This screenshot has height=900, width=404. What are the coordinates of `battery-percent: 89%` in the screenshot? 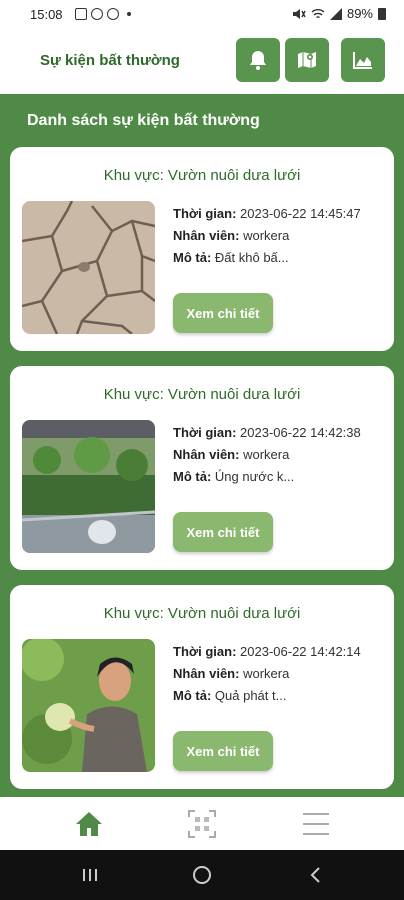 It's located at (359, 13).